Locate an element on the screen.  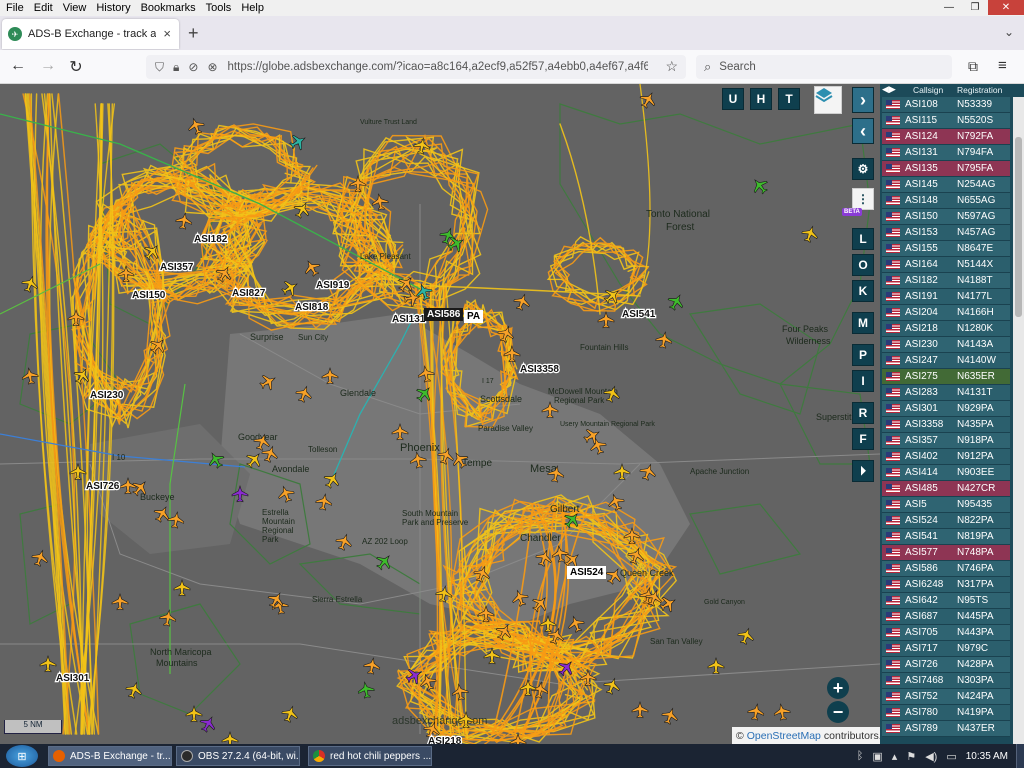
table-row: ASI182 N4188T is located at coordinates (946, 281).